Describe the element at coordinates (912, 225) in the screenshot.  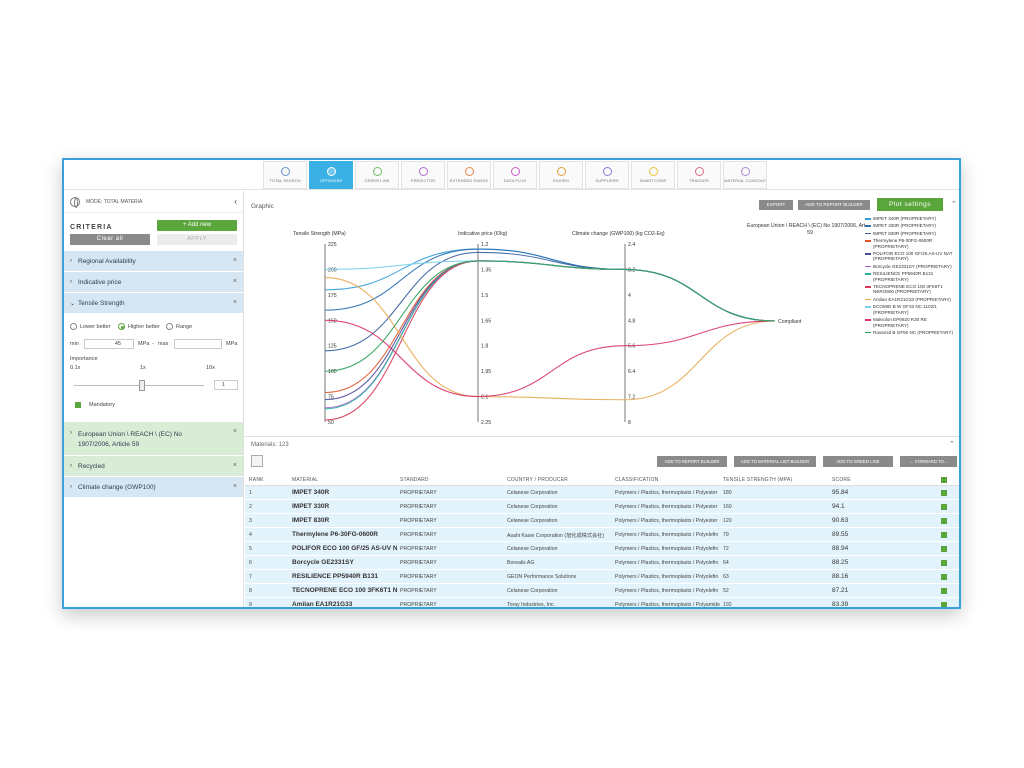
I see `legend-item: IMPET 330R (PROPRIETARY)` at that location.